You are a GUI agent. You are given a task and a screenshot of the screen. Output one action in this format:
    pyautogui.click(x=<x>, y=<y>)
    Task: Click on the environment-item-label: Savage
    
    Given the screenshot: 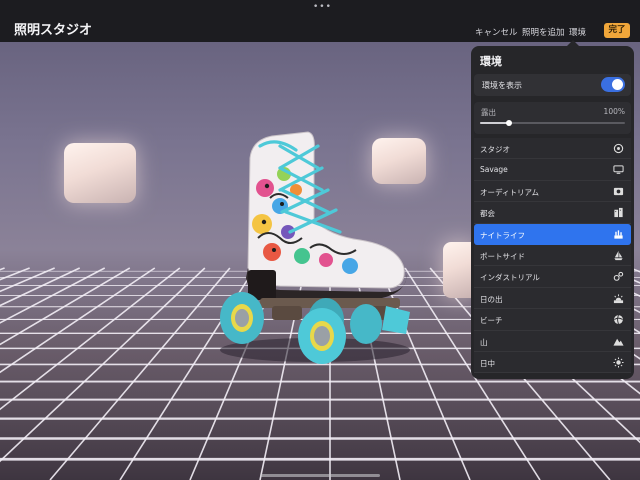 What is the action you would take?
    pyautogui.click(x=494, y=170)
    